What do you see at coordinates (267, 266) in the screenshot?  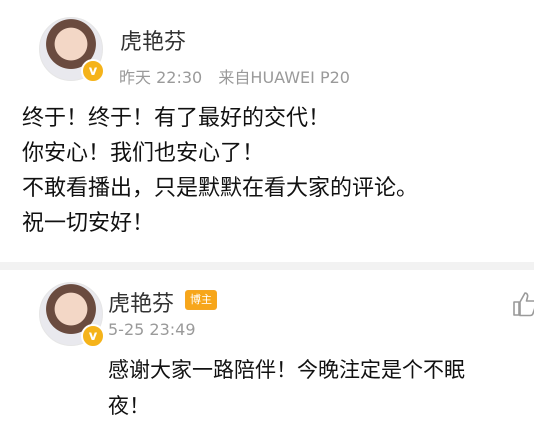 I see `section-divider` at bounding box center [267, 266].